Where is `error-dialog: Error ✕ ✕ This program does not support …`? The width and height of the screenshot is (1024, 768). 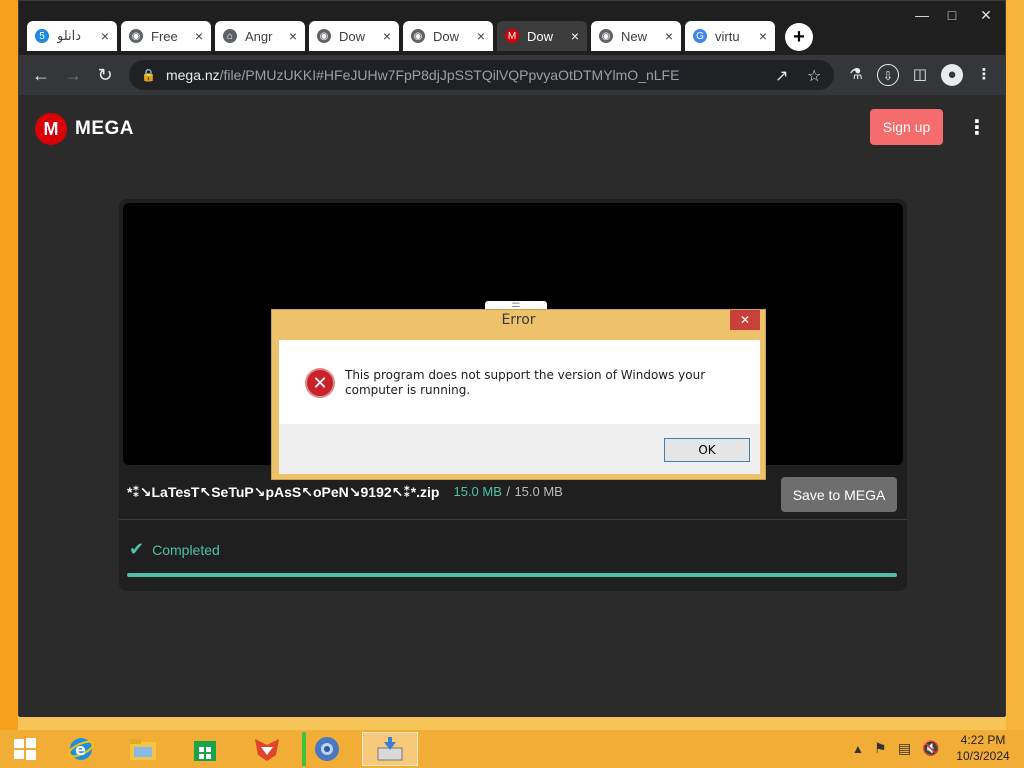 error-dialog: Error ✕ ✕ This program does not support … is located at coordinates (518, 394).